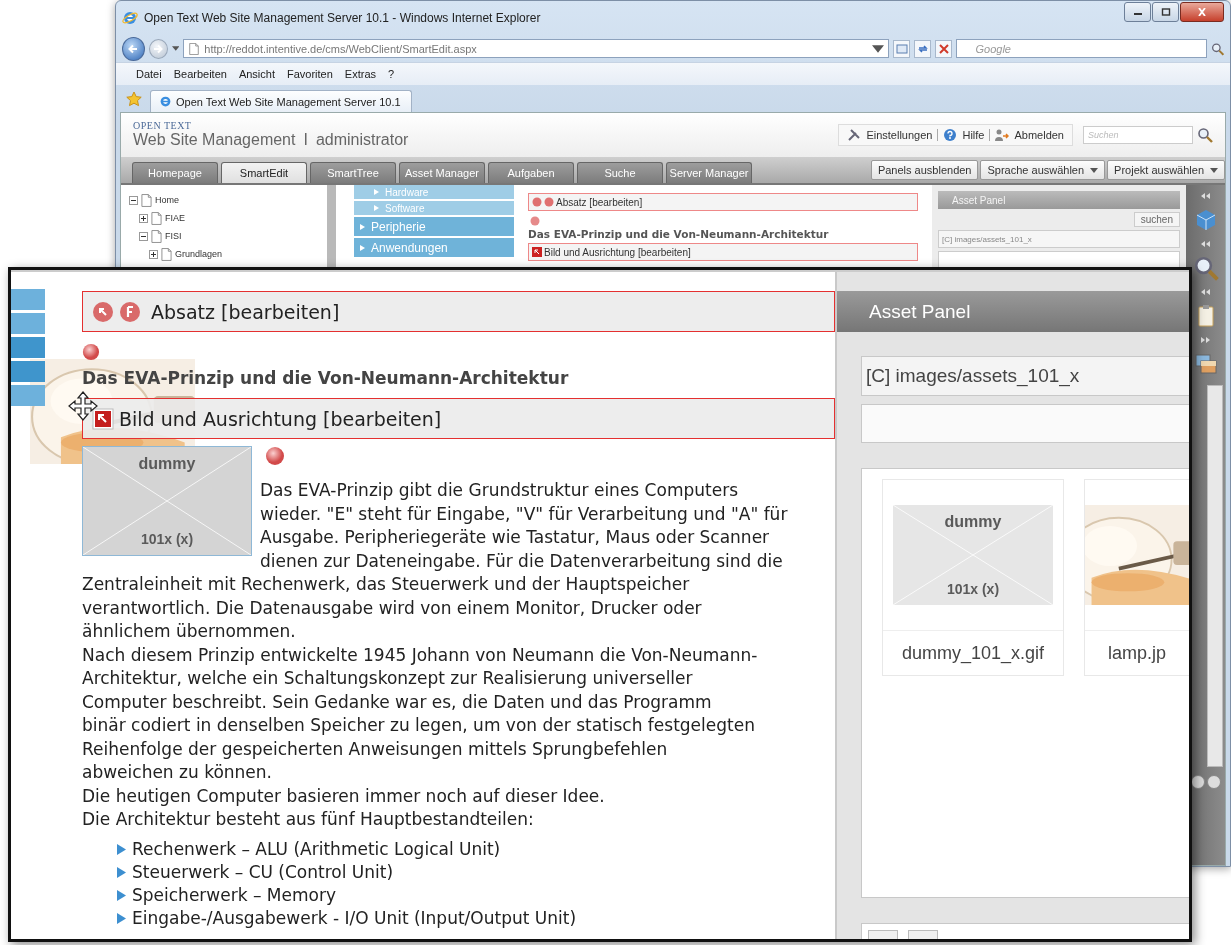 The image size is (1231, 945). I want to click on browser-tab: Open Text Web Site Management Server 10.1, so click(281, 101).